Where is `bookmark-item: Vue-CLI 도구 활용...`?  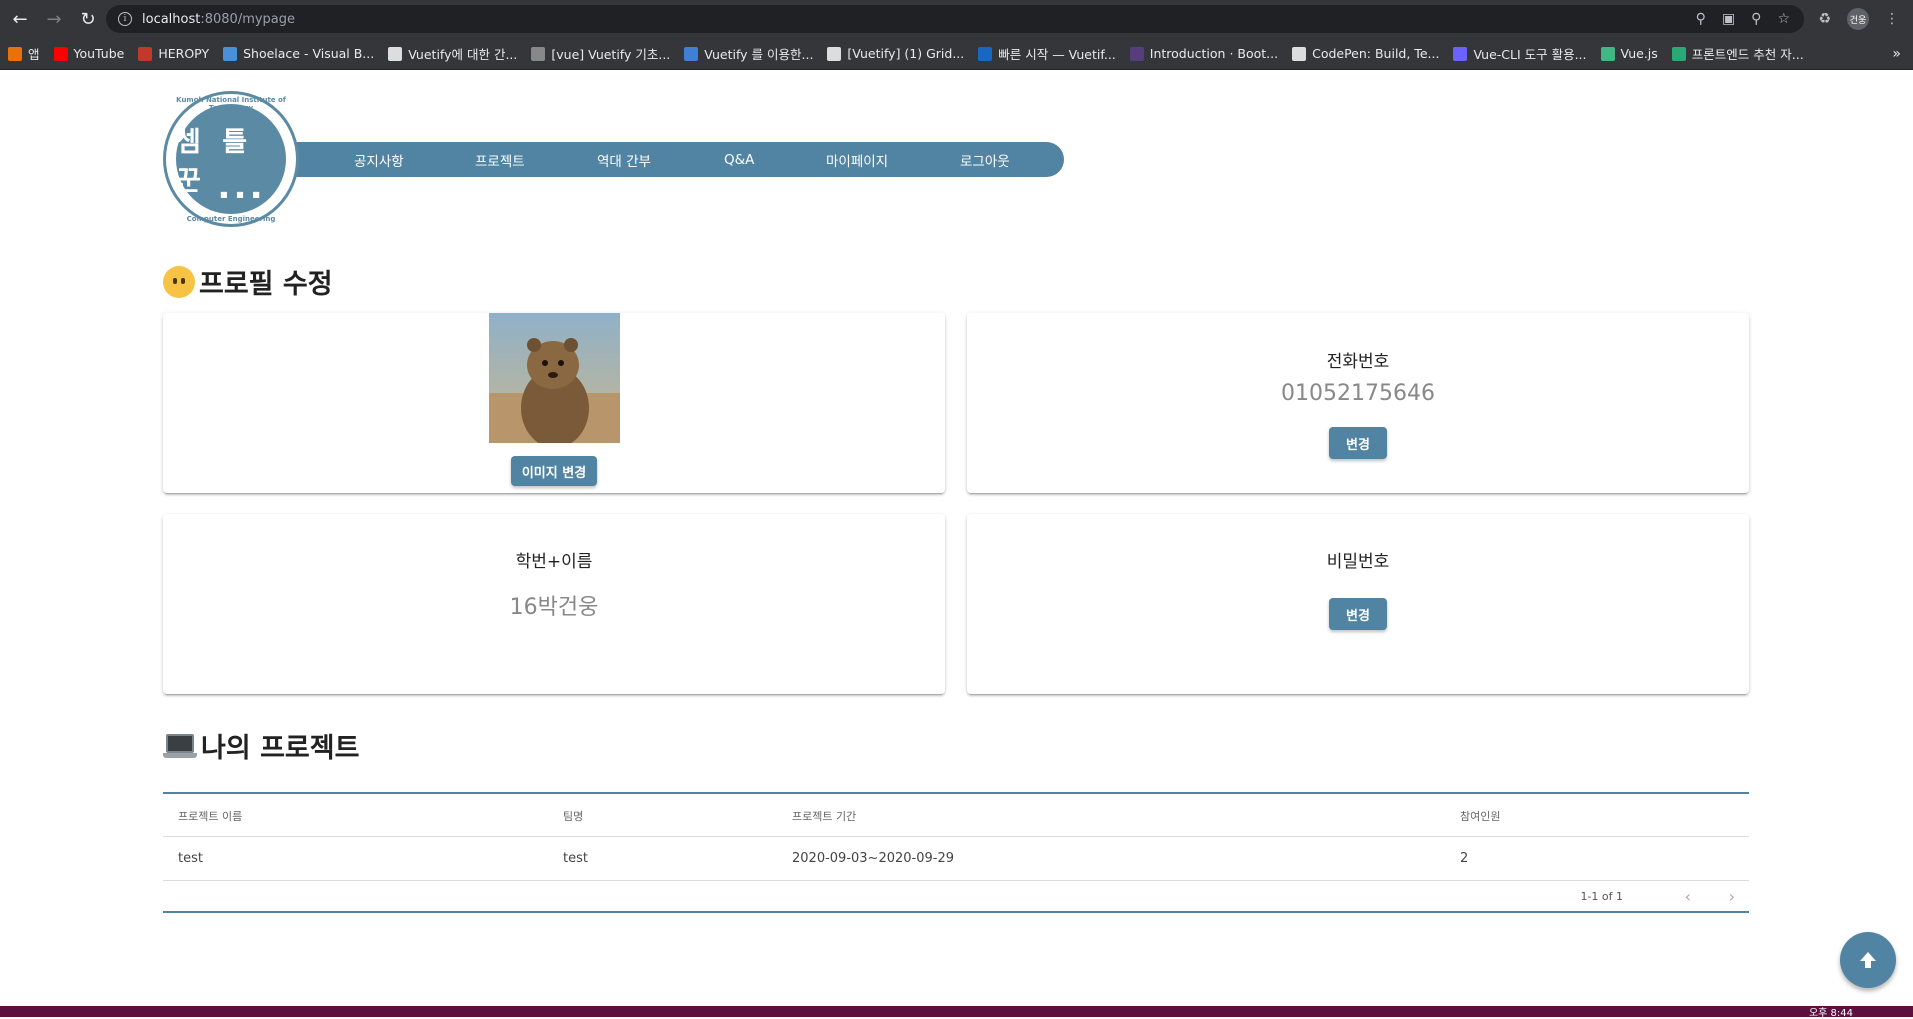
bookmark-item: Vue-CLI 도구 활용... is located at coordinates (1520, 53).